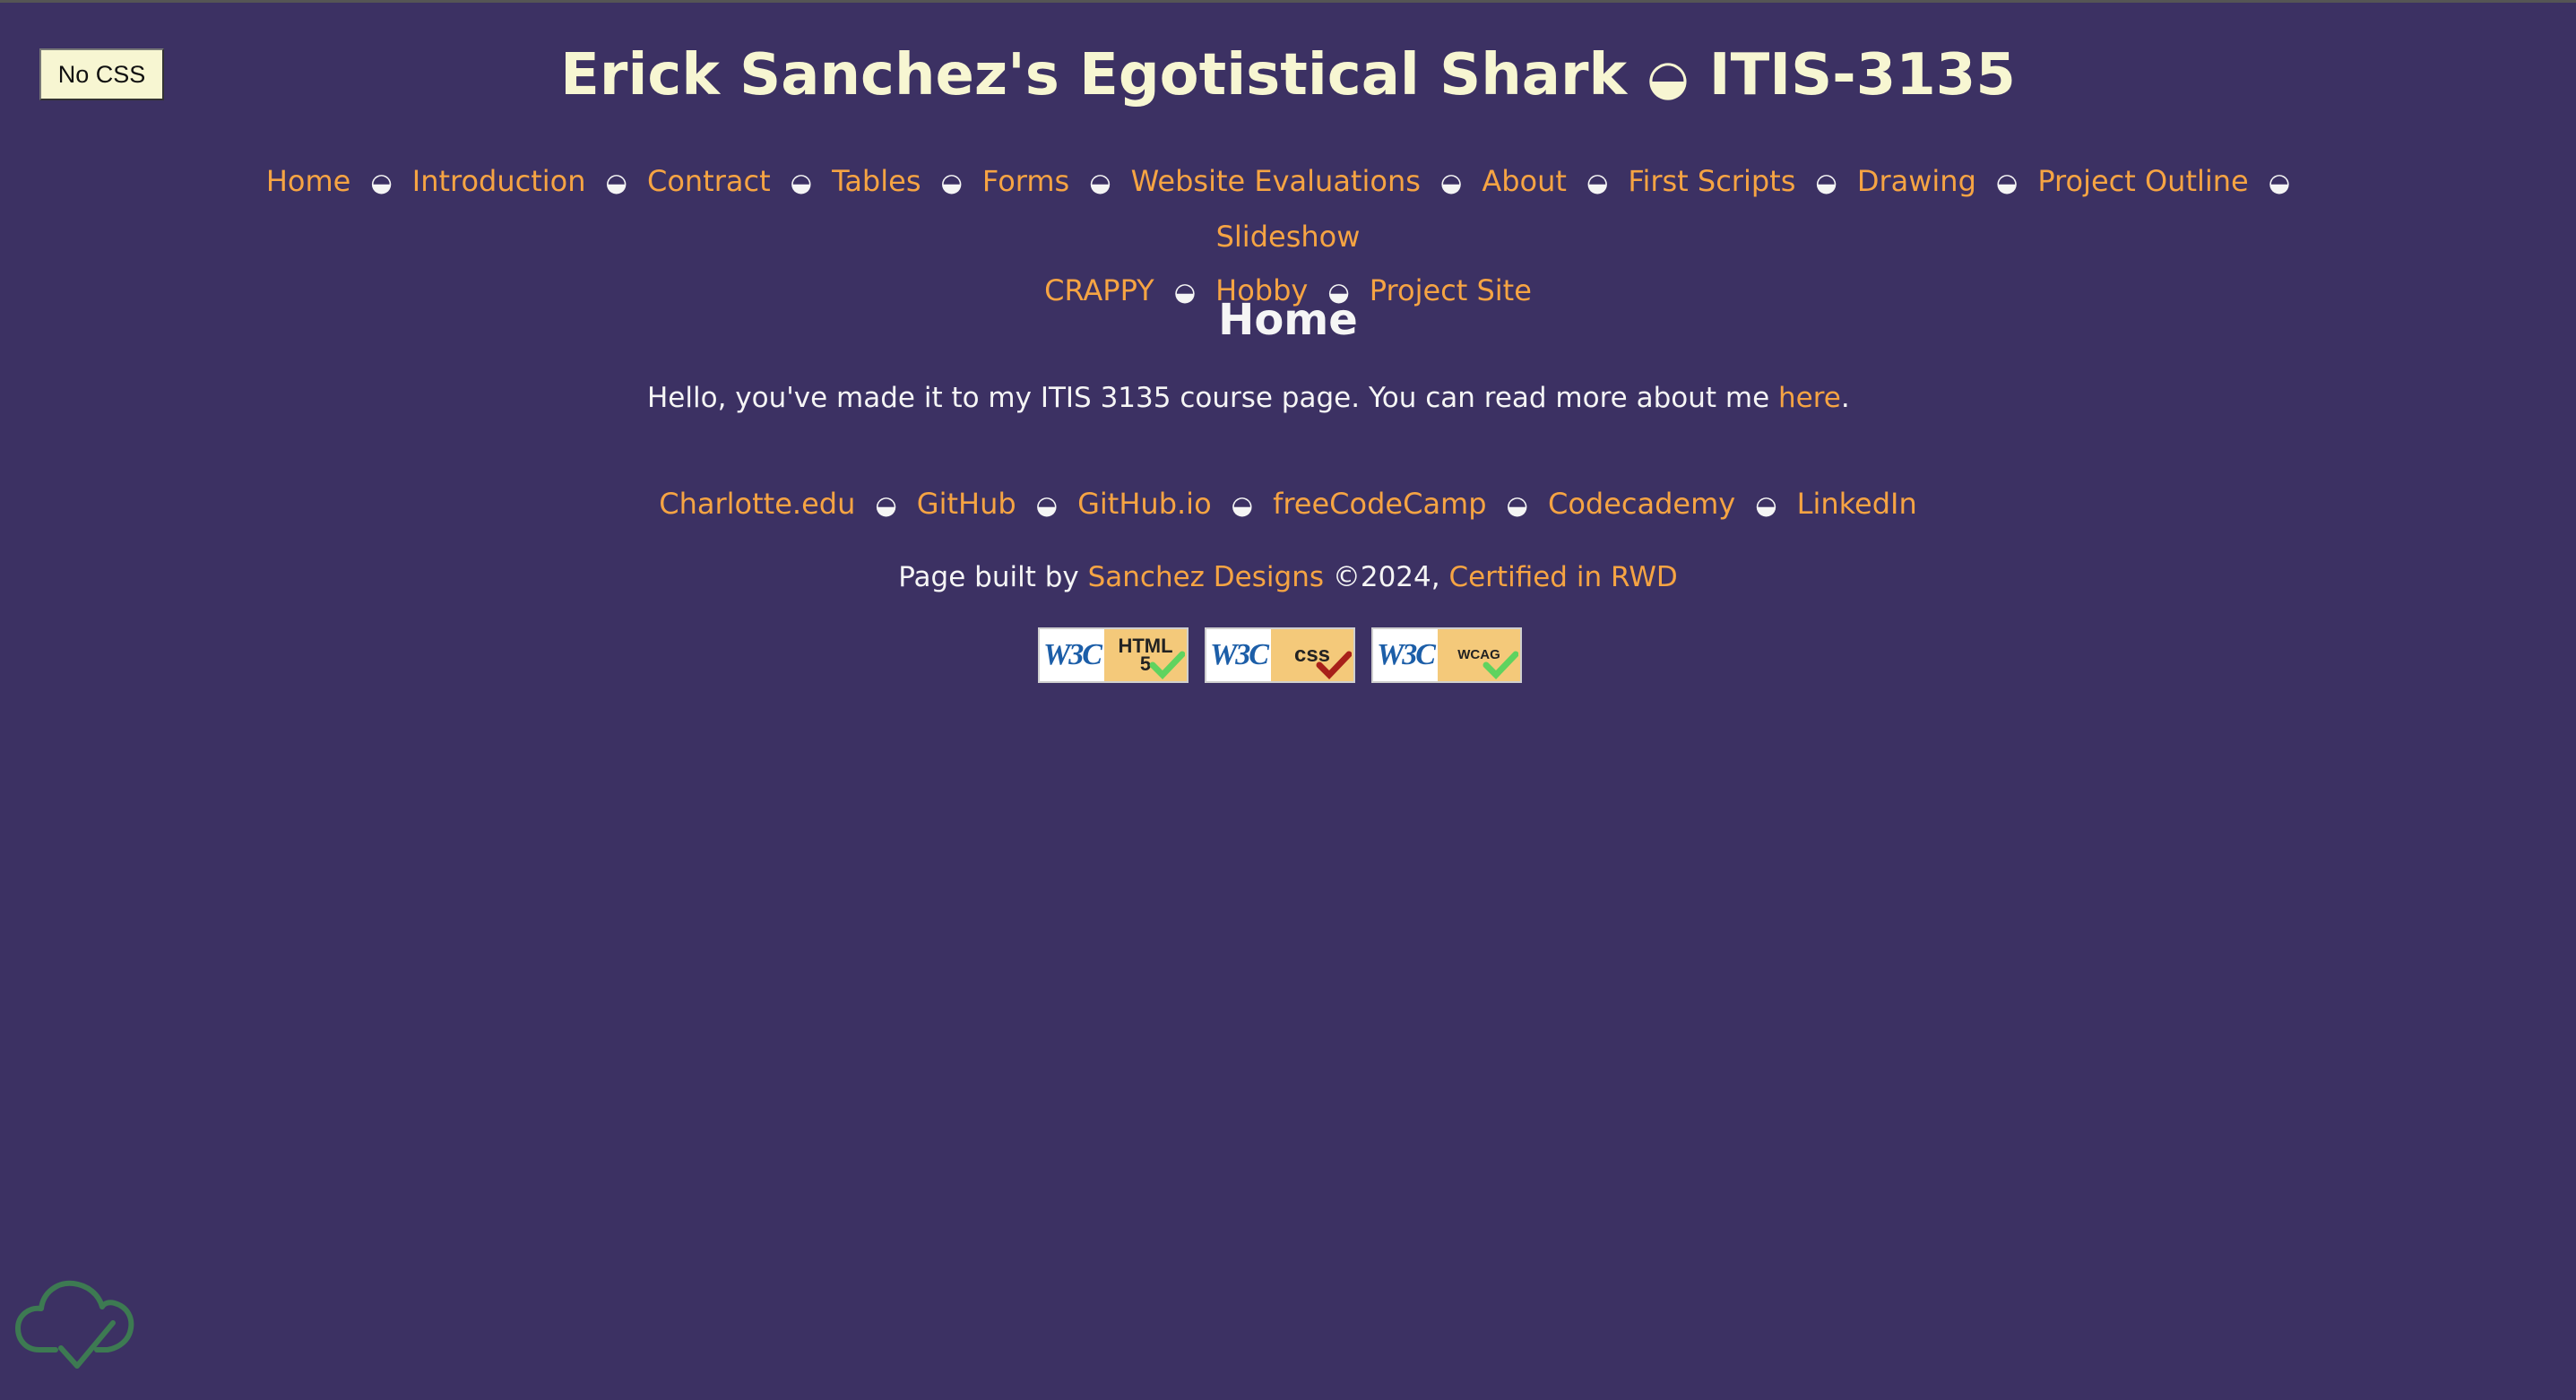 This screenshot has height=1400, width=2576. What do you see at coordinates (966, 504) in the screenshot?
I see `footer-link-github: GitHub` at bounding box center [966, 504].